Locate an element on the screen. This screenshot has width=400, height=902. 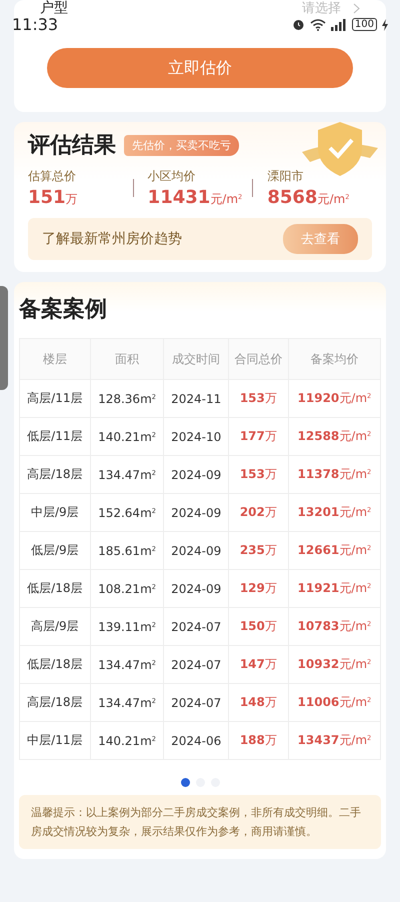
banner-text: 了解最新常州房价趋势 is located at coordinates (112, 239).